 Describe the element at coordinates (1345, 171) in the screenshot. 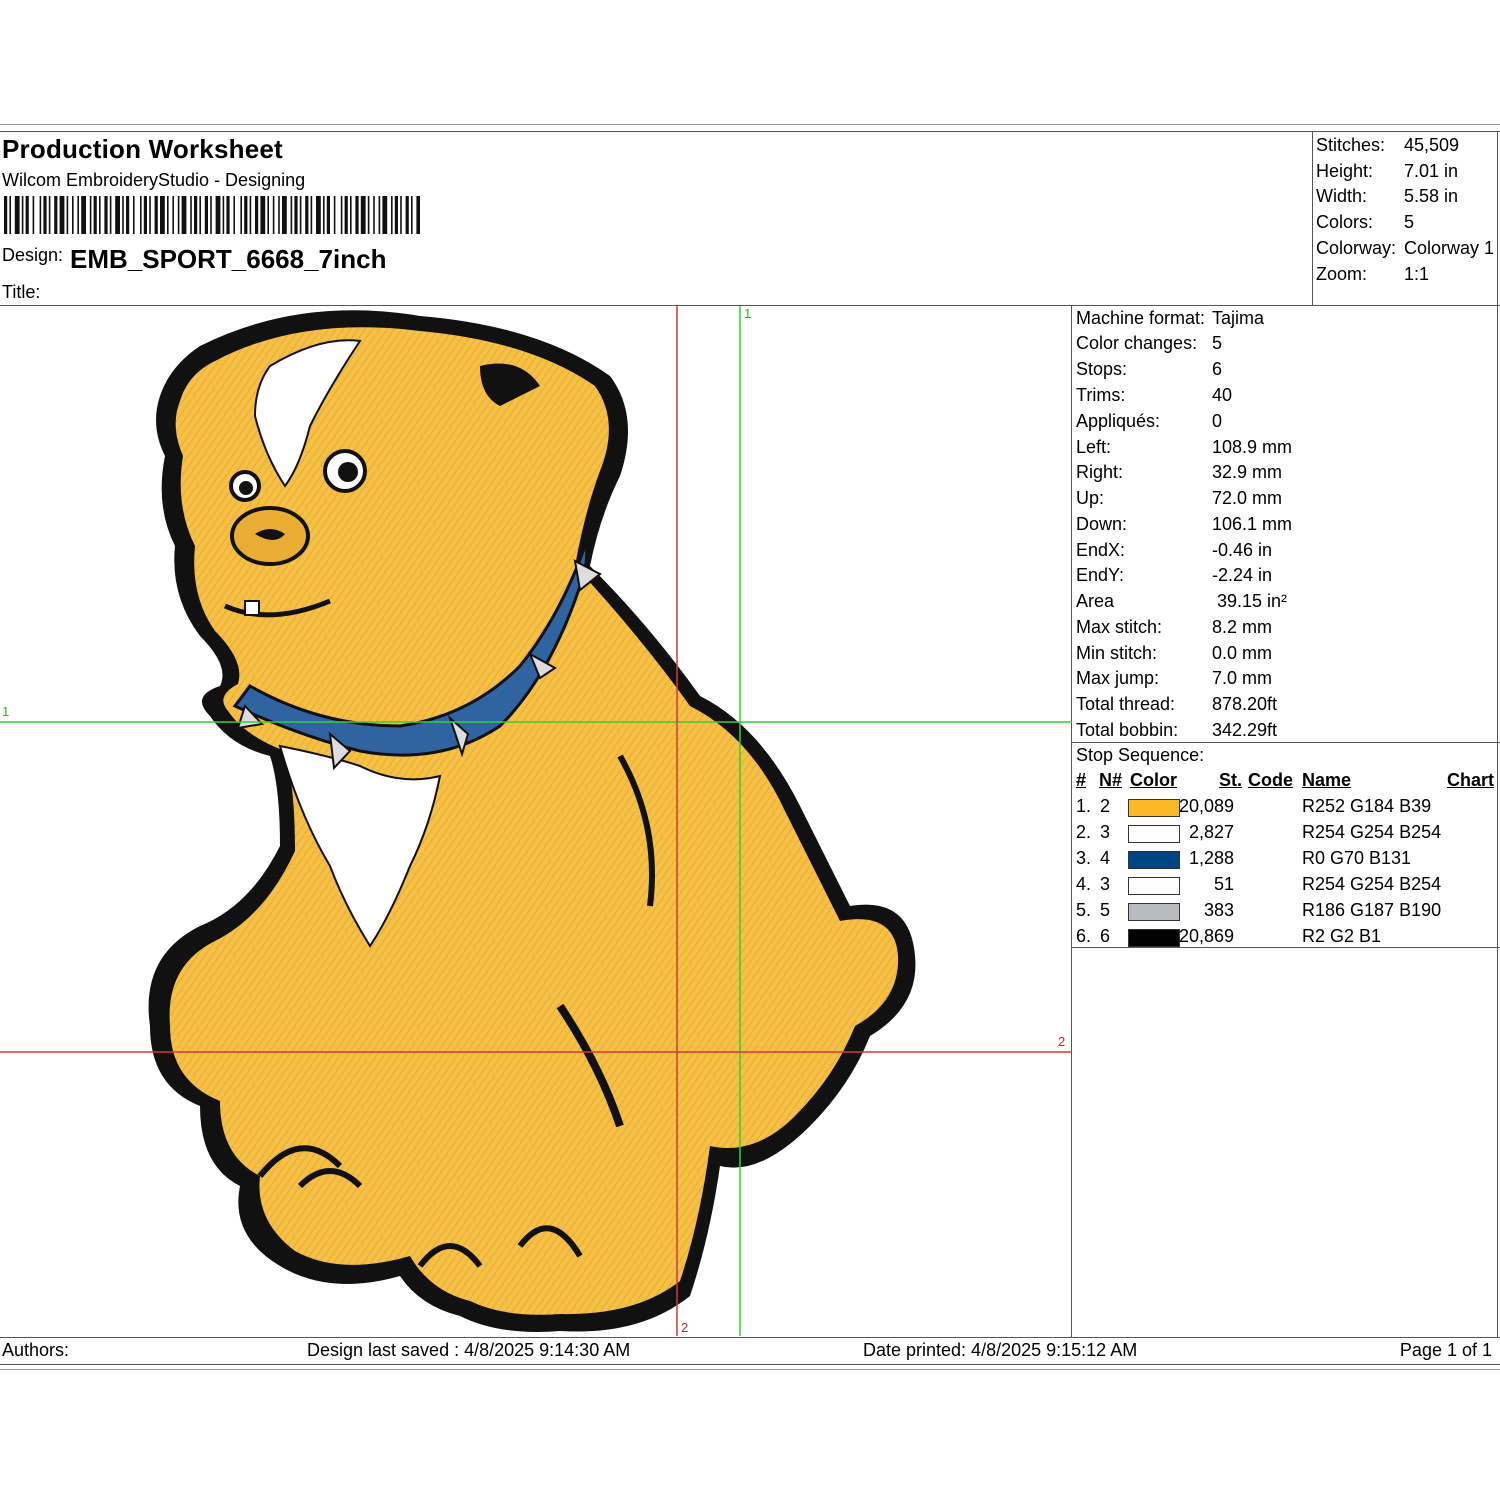

I see `summary-label: Height:` at that location.